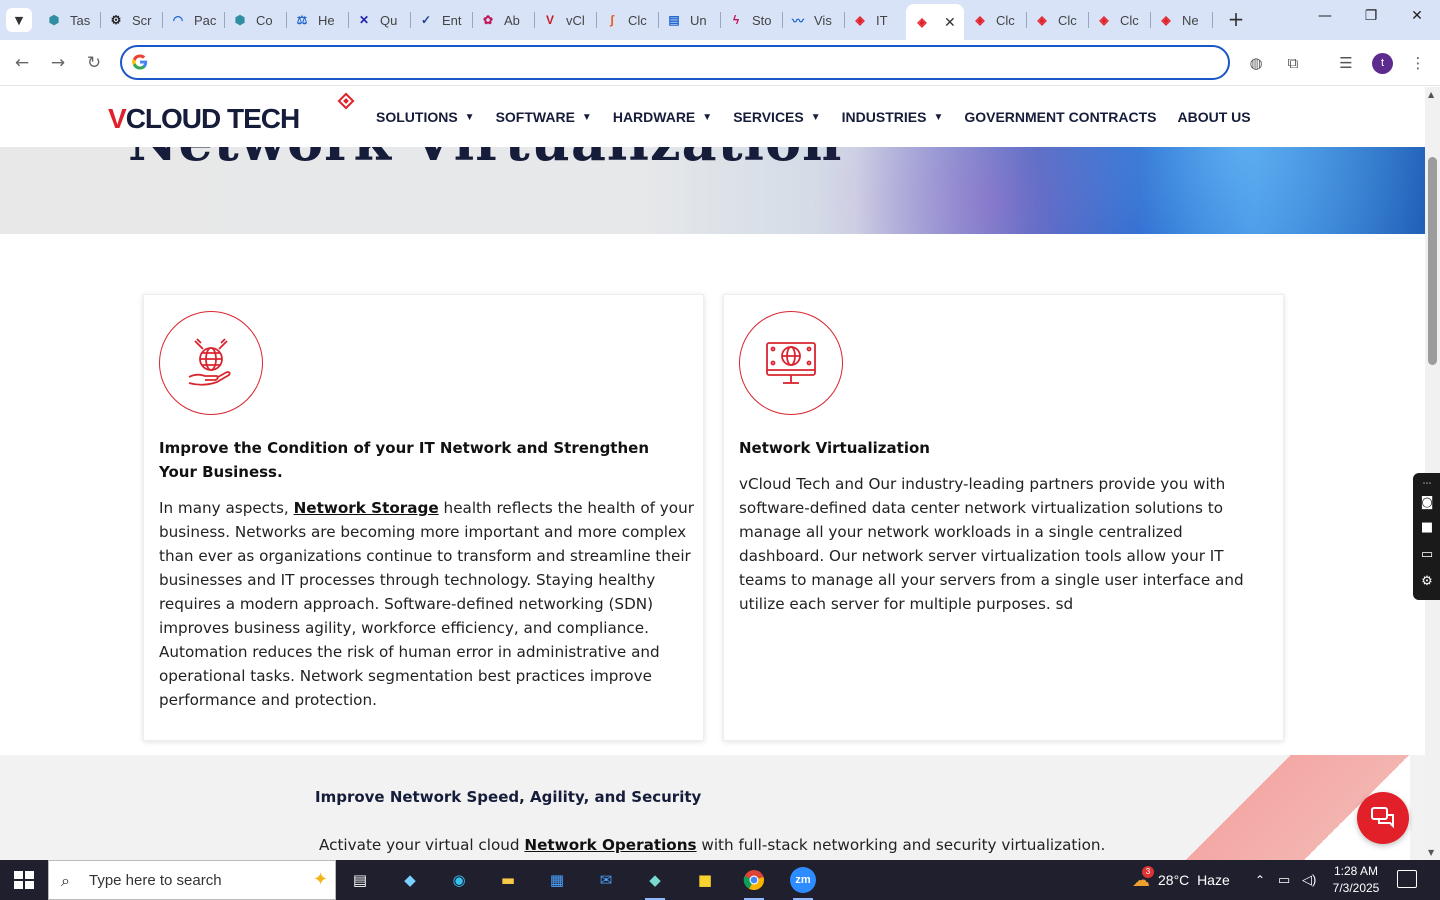 The height and width of the screenshot is (900, 1440). Describe the element at coordinates (1213, 117) in the screenshot. I see `nav-item-about-us: ABOUT US` at that location.